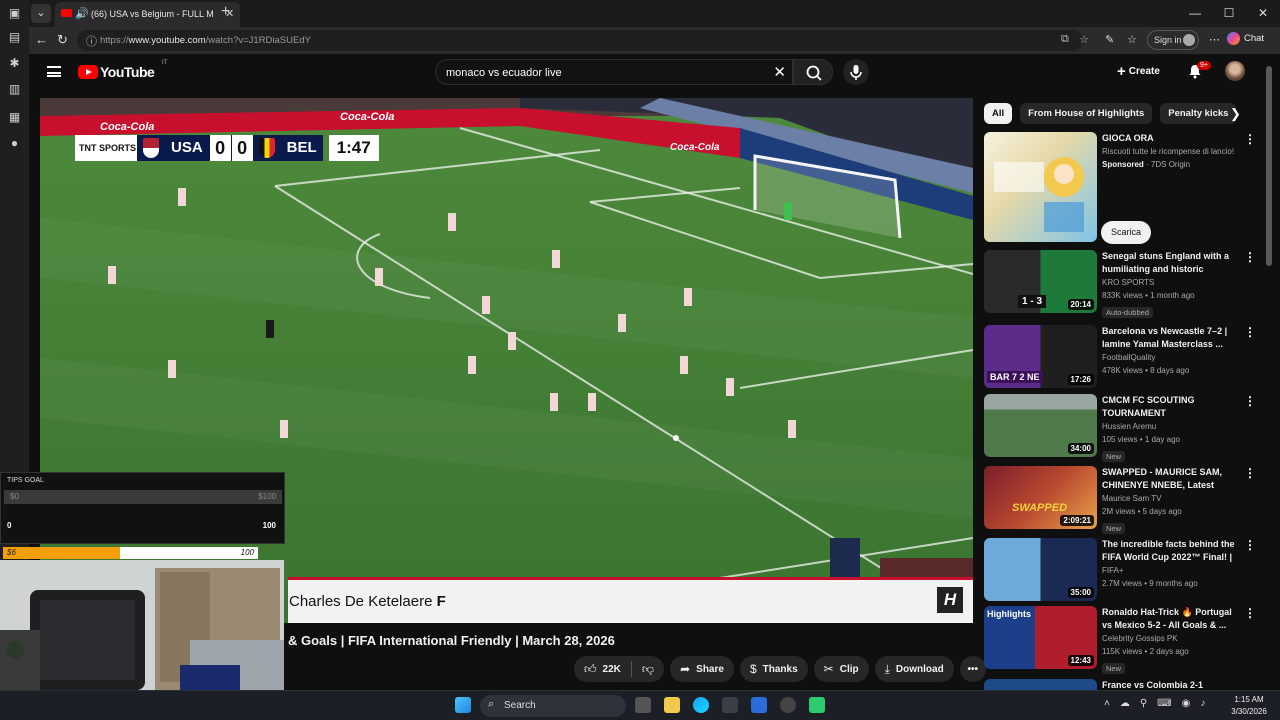 The height and width of the screenshot is (720, 1280). What do you see at coordinates (1140, 638) in the screenshot?
I see `channel-name: Celebrity Gossips PK` at bounding box center [1140, 638].